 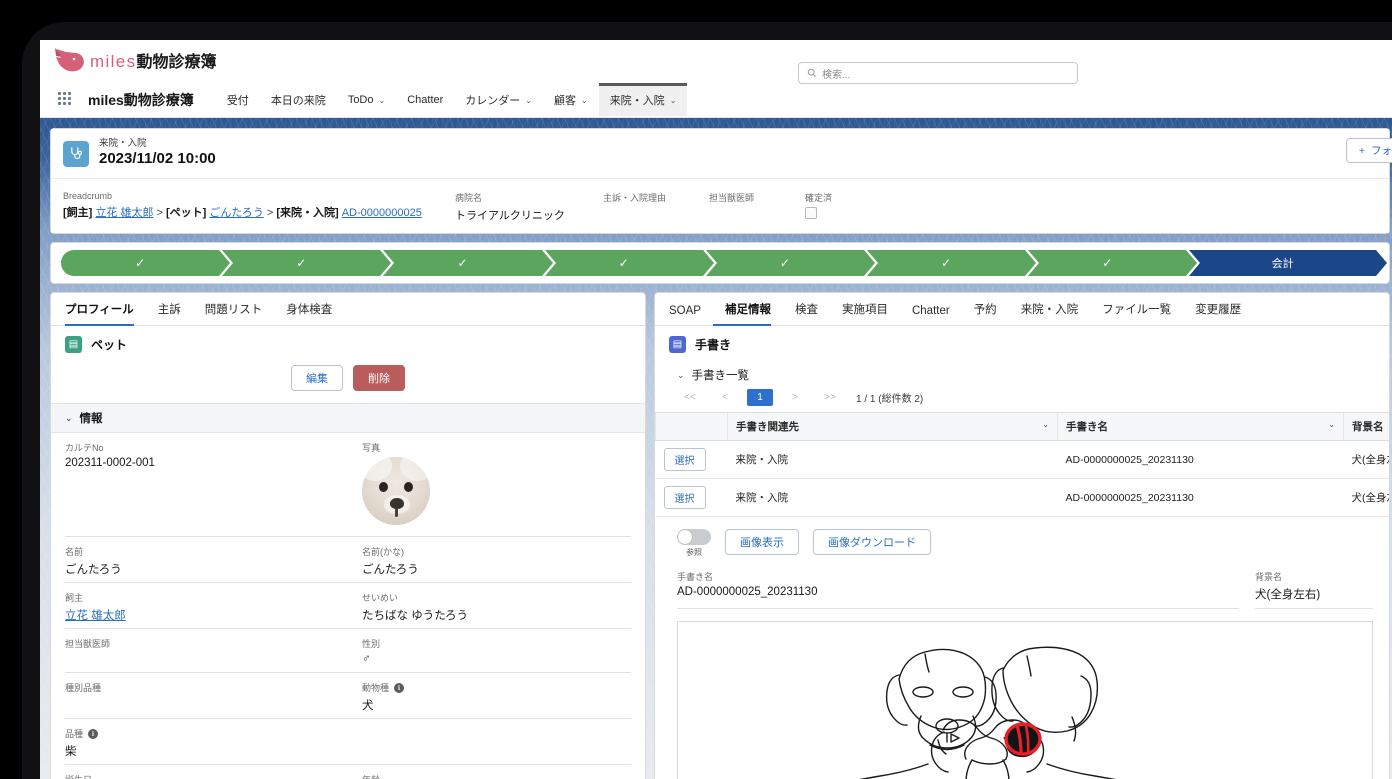 What do you see at coordinates (721, 154) in the screenshot?
I see `record-header-top: 来院・入院 2023/11/02 10:00 + フォローする` at bounding box center [721, 154].